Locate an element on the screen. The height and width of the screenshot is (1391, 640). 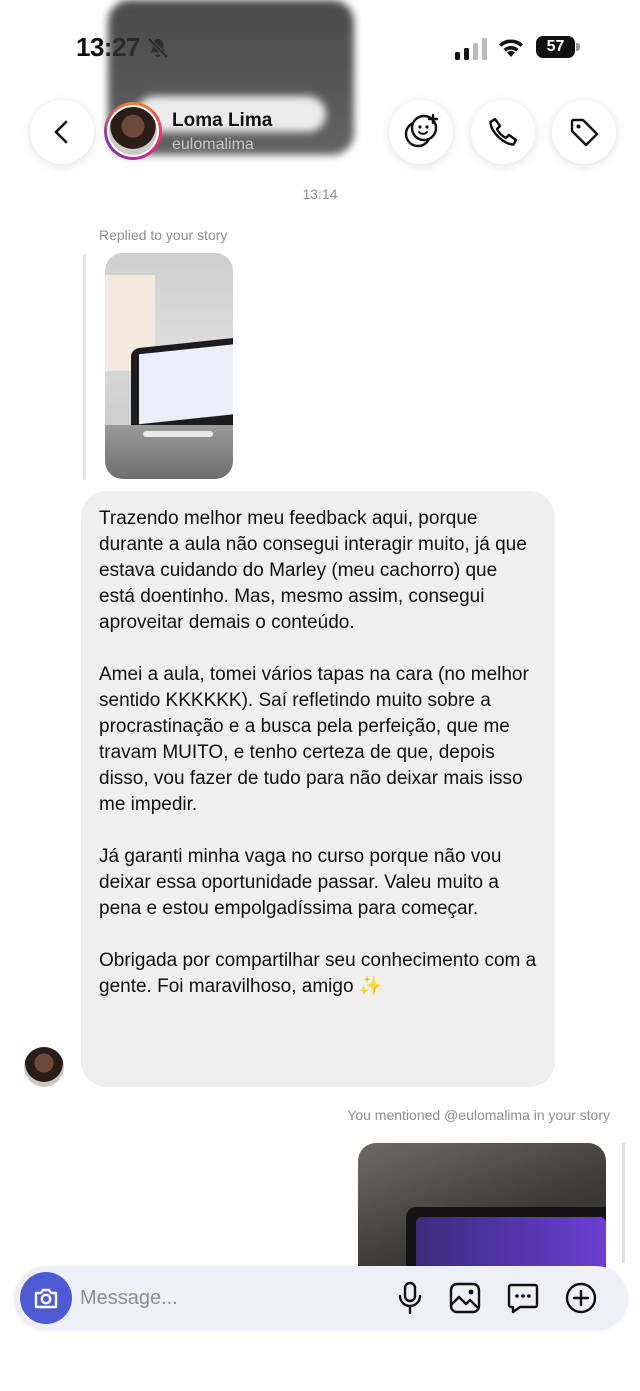
battery-tip is located at coordinates (578, 47).